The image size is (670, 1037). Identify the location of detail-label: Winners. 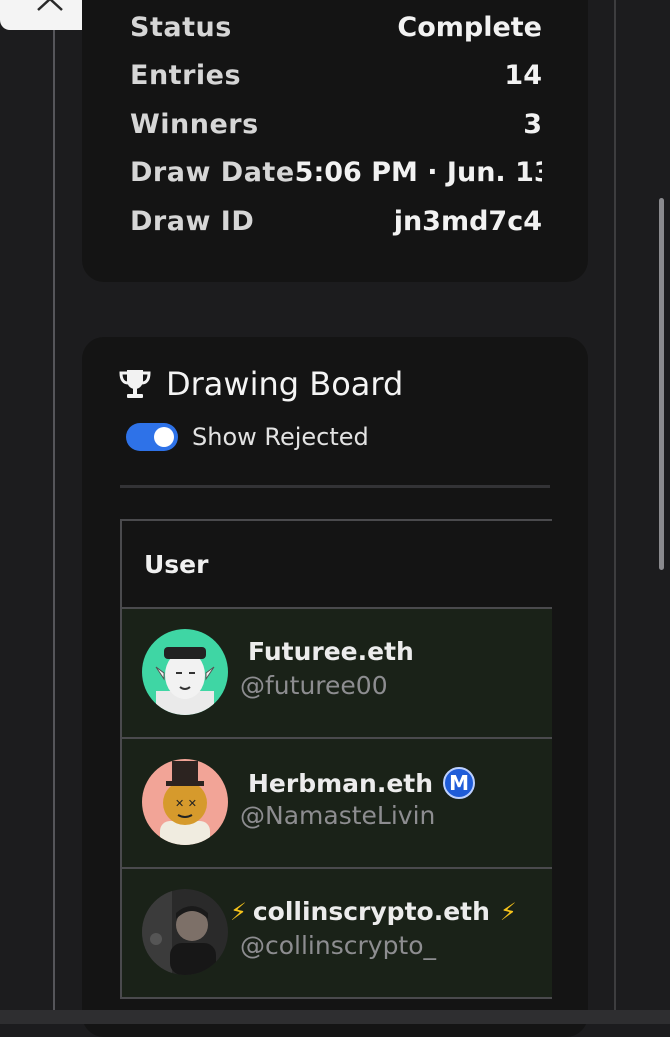
(194, 124).